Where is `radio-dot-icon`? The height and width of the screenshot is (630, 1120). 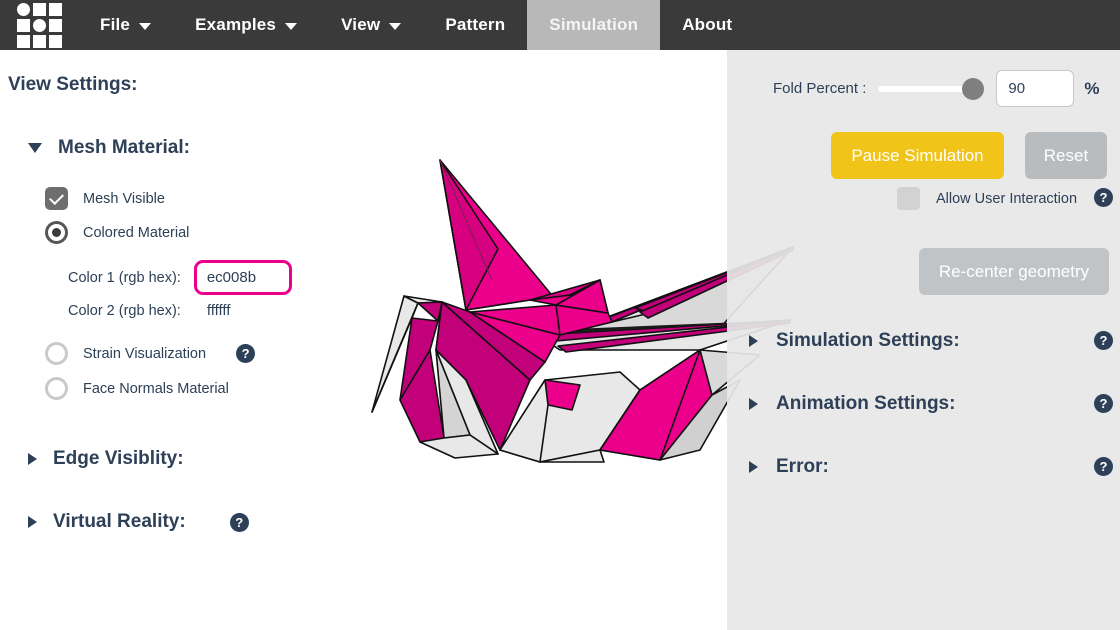 radio-dot-icon is located at coordinates (56, 232).